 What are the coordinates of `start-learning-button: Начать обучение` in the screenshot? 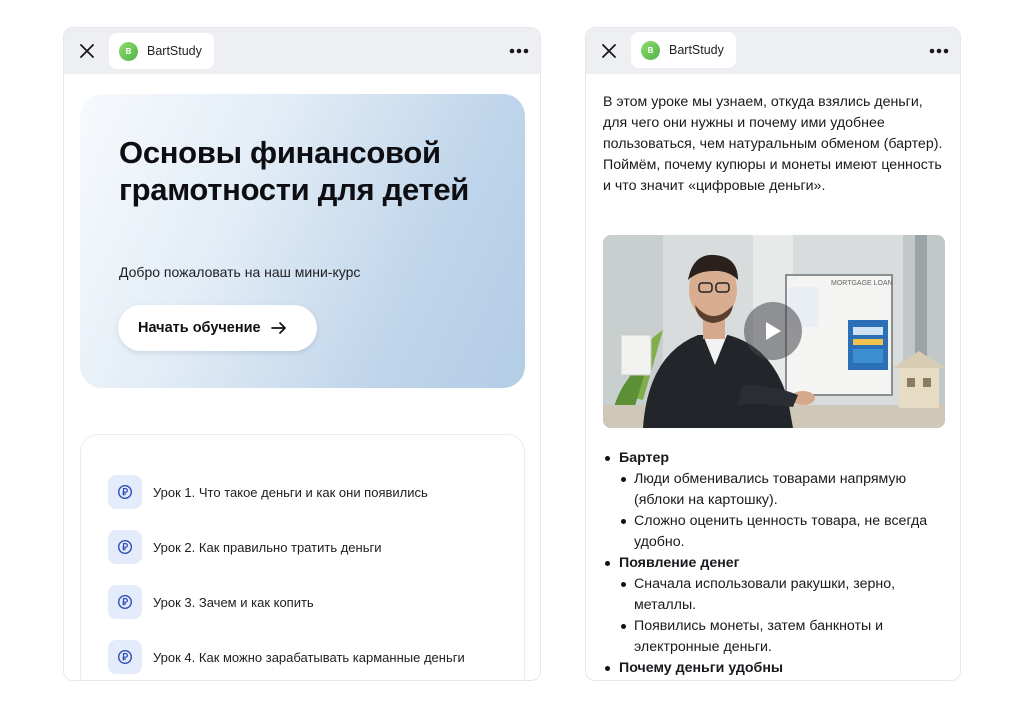 It's located at (217, 328).